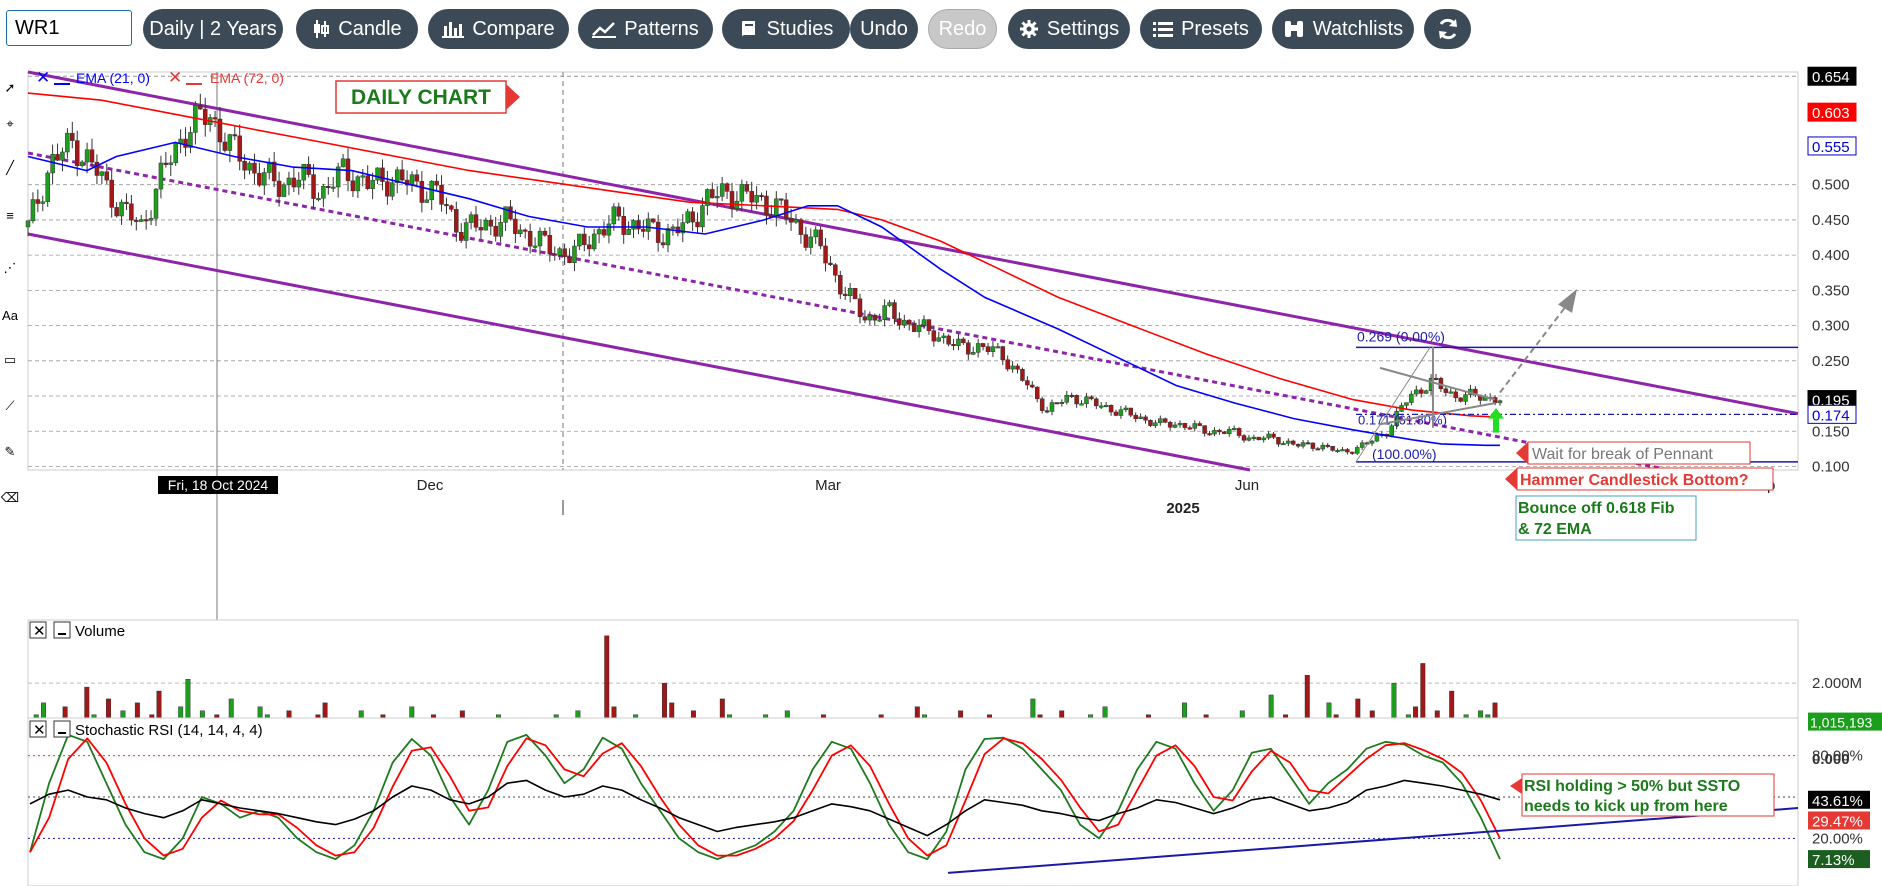 The height and width of the screenshot is (886, 1882). I want to click on candle-button: Candle, so click(357, 29).